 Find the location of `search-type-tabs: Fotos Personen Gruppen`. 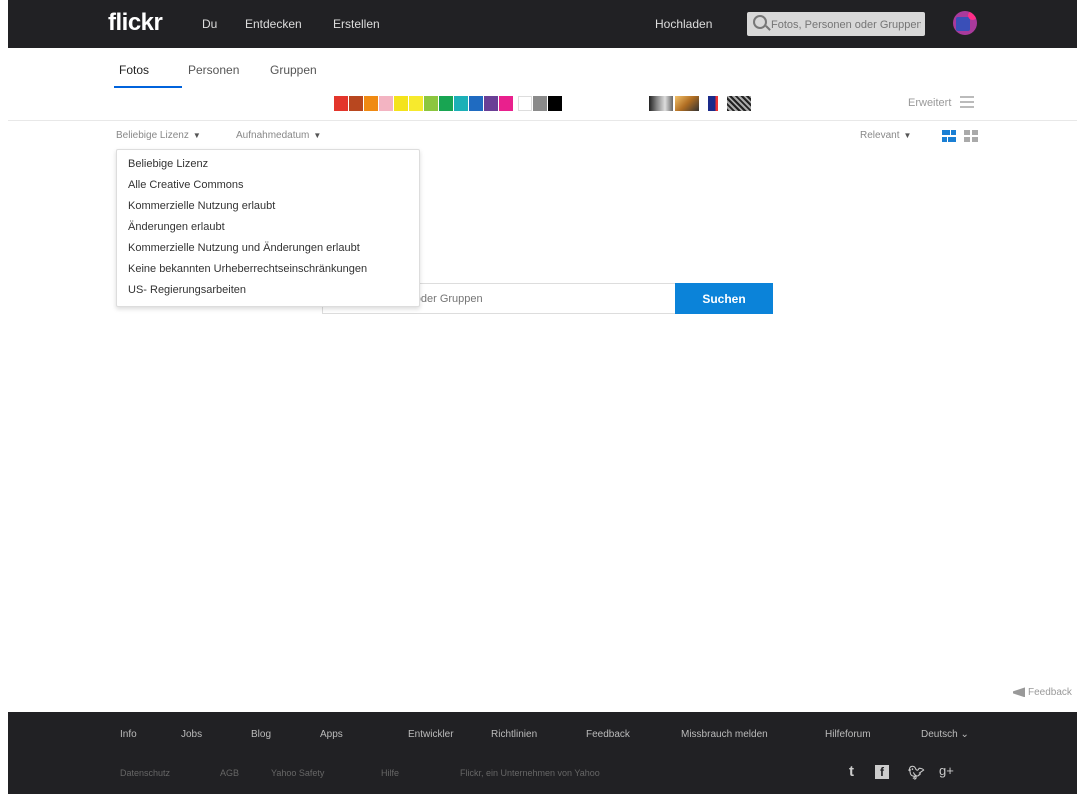

search-type-tabs: Fotos Personen Gruppen is located at coordinates (542, 68).